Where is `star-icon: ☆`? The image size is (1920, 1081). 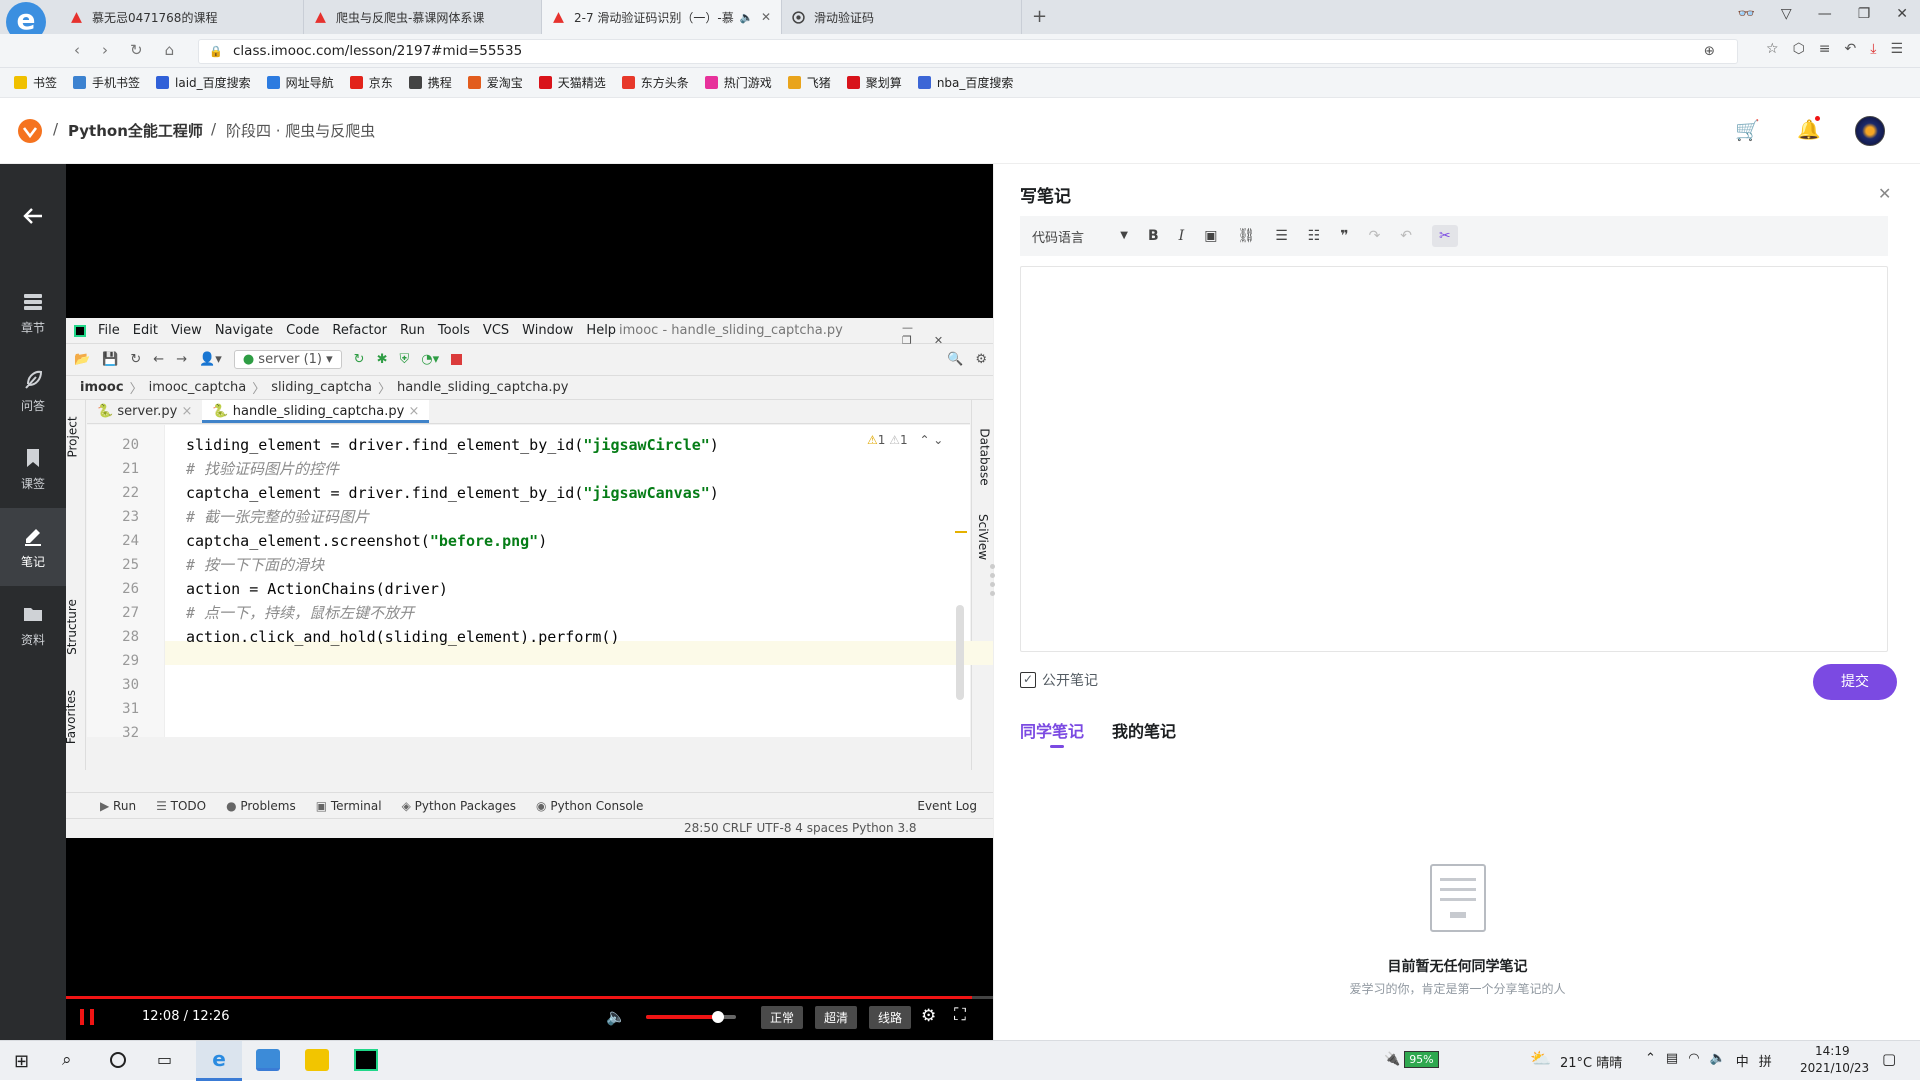 star-icon: ☆ is located at coordinates (1772, 49).